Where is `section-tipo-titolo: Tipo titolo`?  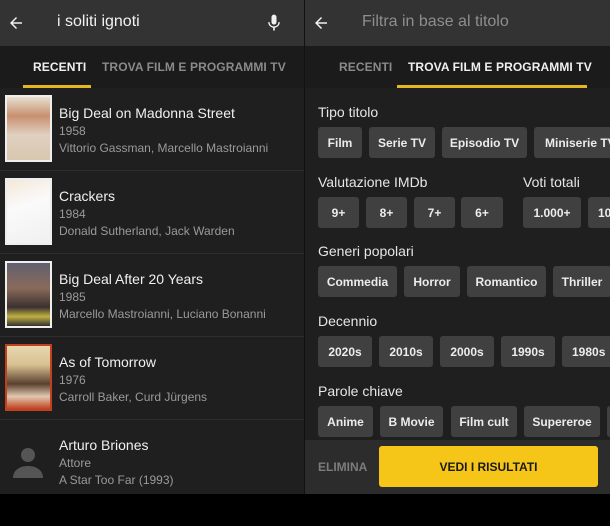 section-tipo-titolo: Tipo titolo is located at coordinates (348, 112).